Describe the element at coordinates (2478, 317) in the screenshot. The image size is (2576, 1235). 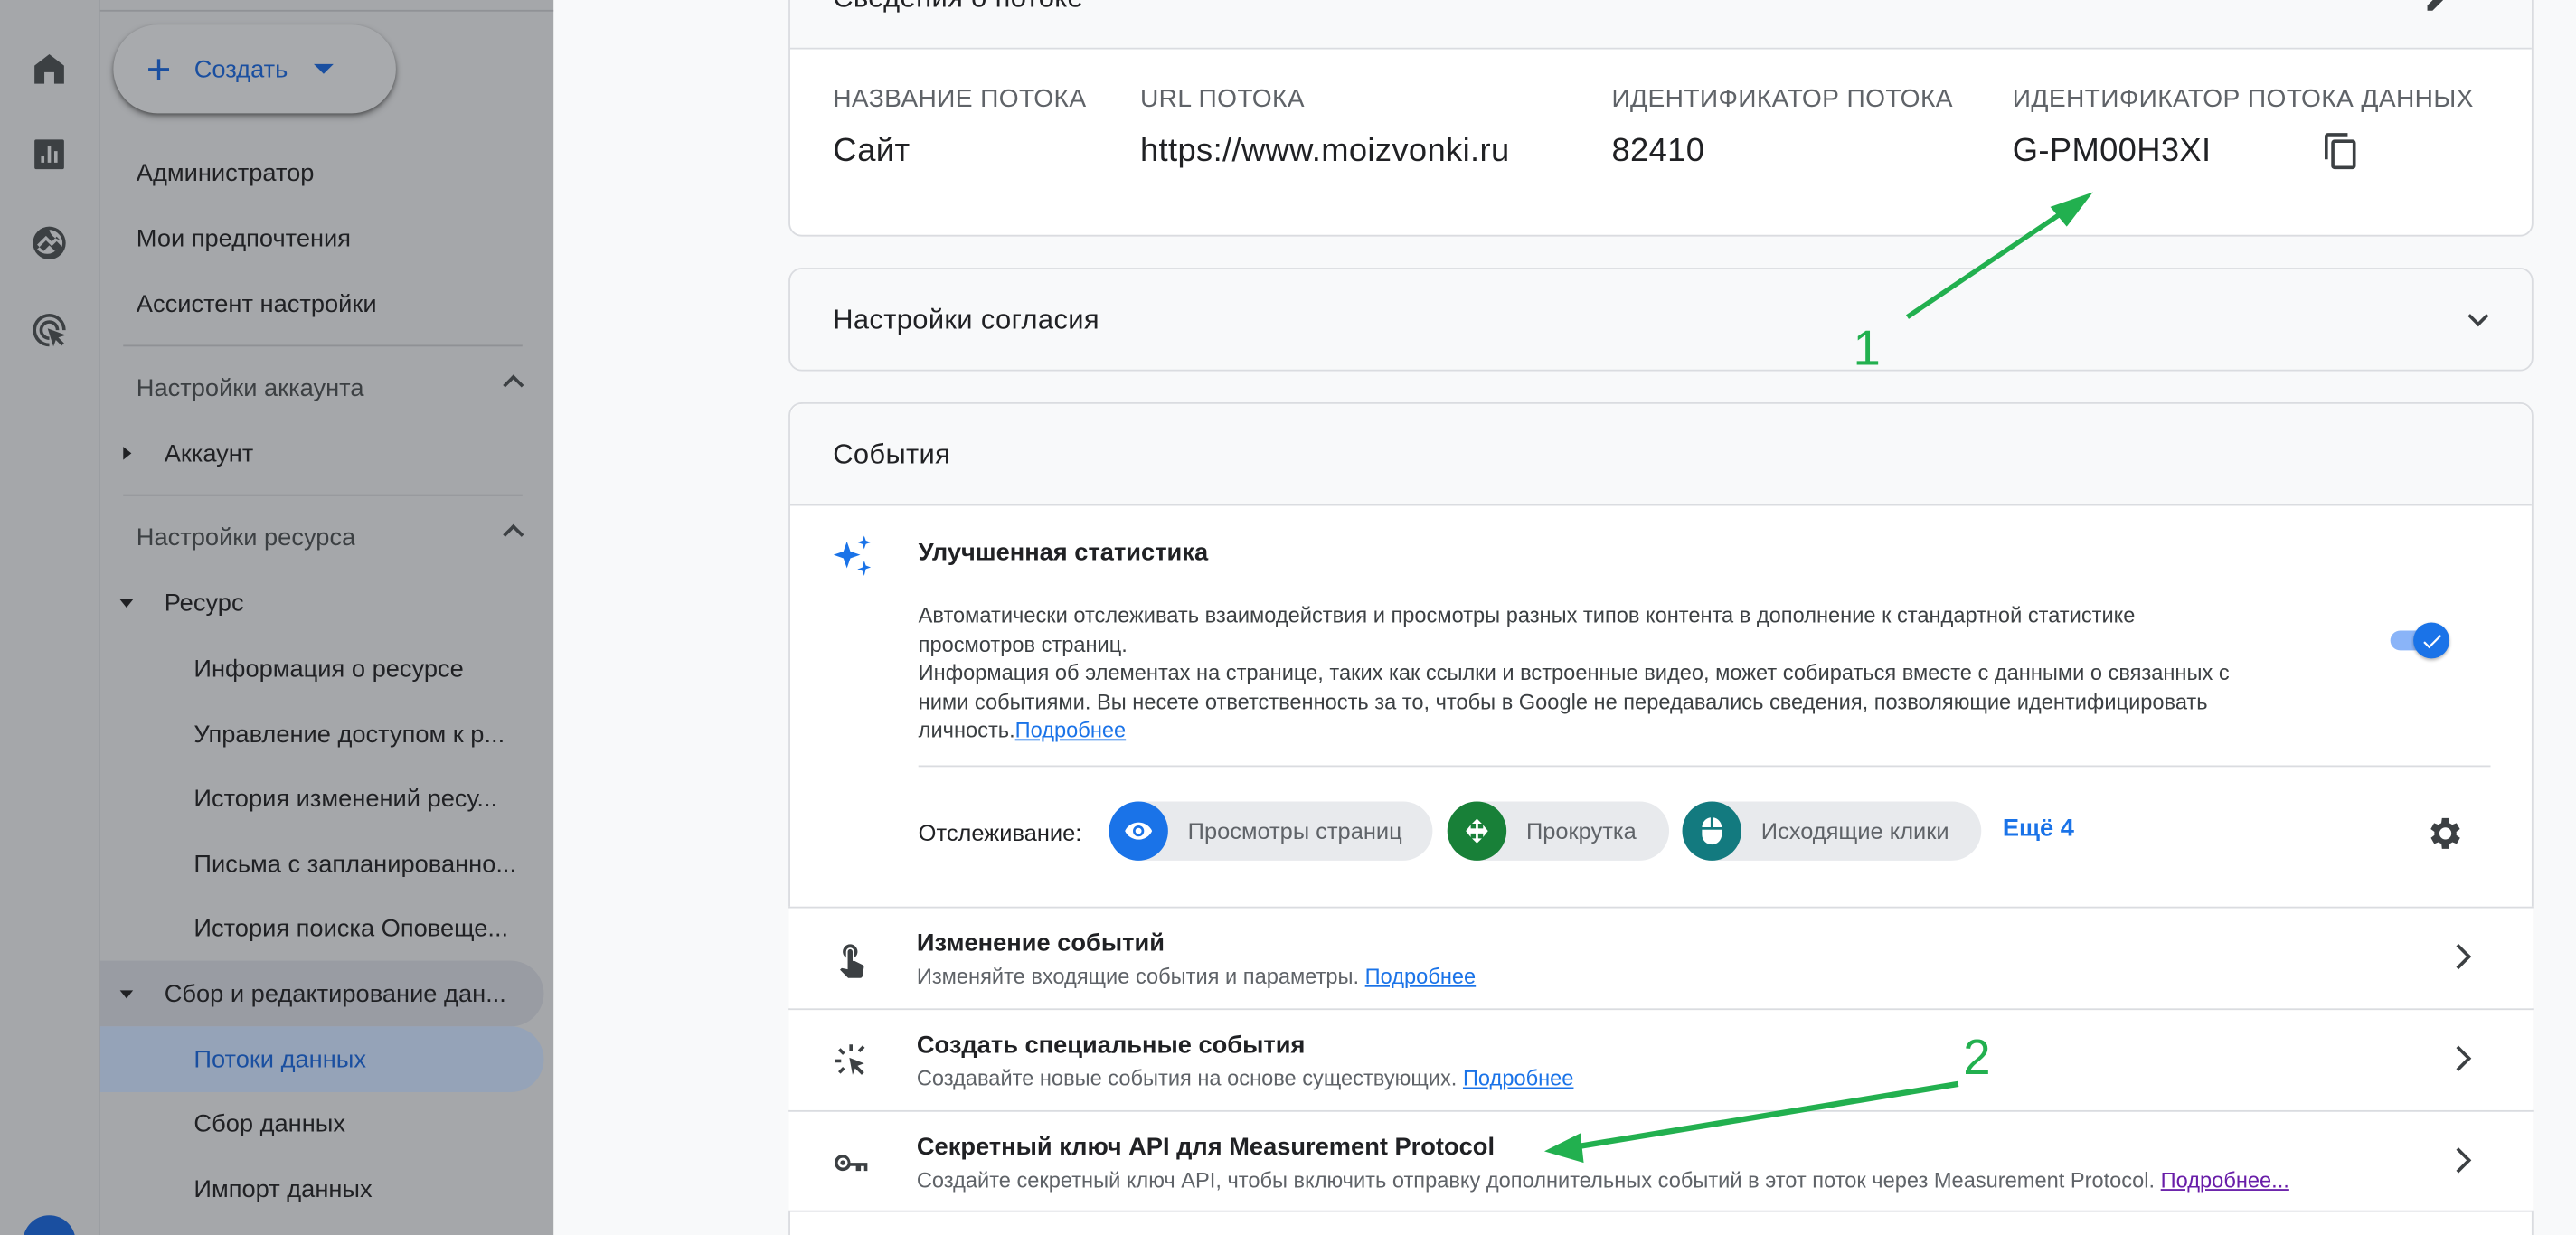
I see `chevron-down-icon` at that location.